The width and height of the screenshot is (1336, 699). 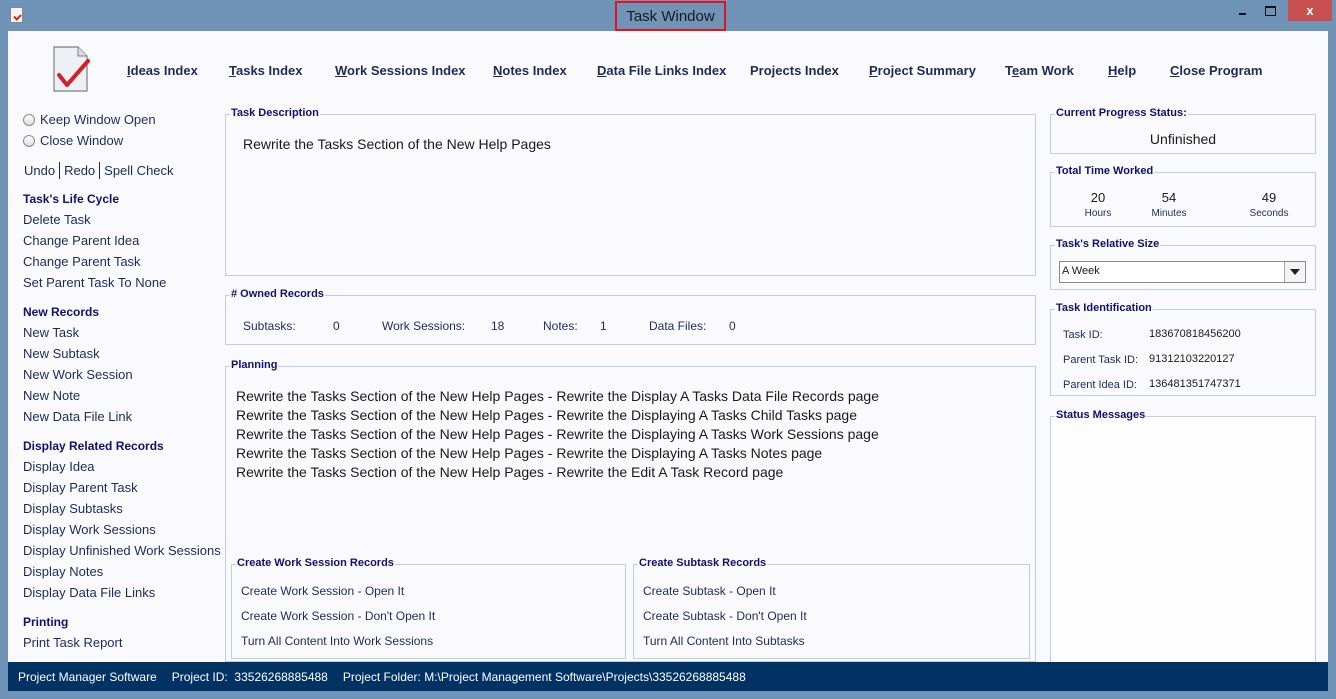 I want to click on relative-size-panel: Task's Relative Size A Week, so click(x=1183, y=264).